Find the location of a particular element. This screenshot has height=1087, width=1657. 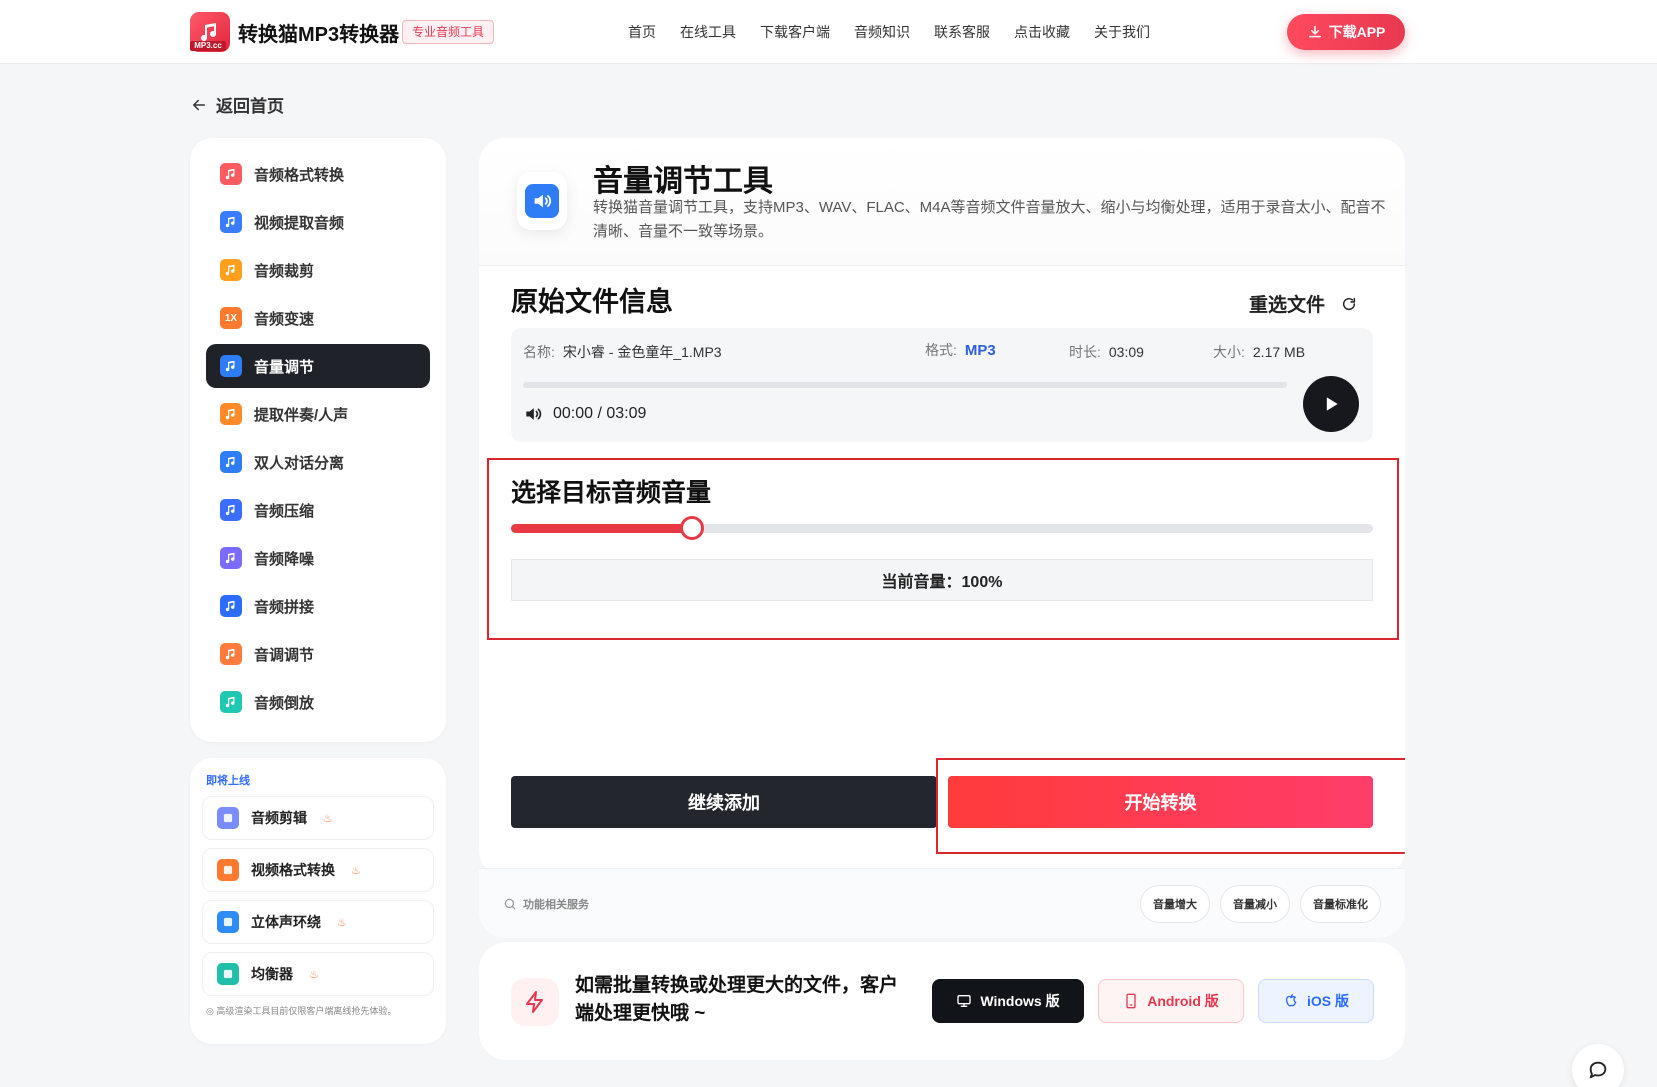

nav-audio-knowledge: 音频知识 is located at coordinates (882, 32).